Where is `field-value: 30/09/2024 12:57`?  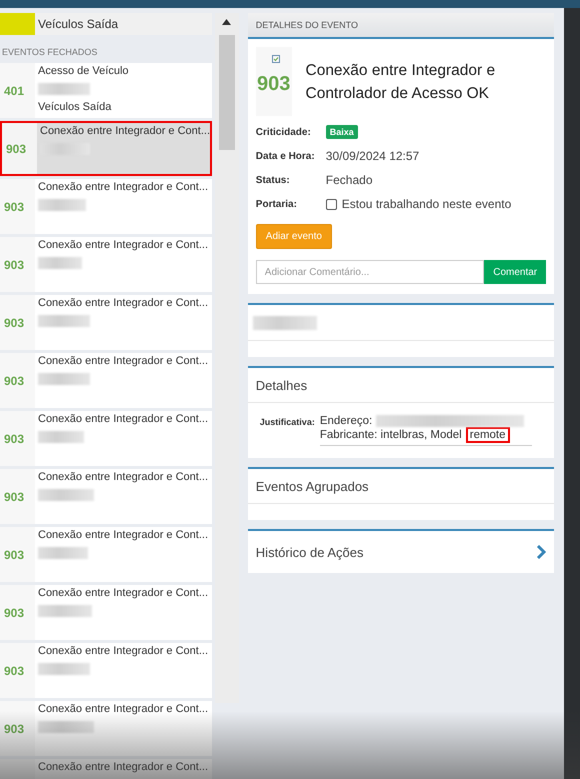
field-value: 30/09/2024 12:57 is located at coordinates (373, 156).